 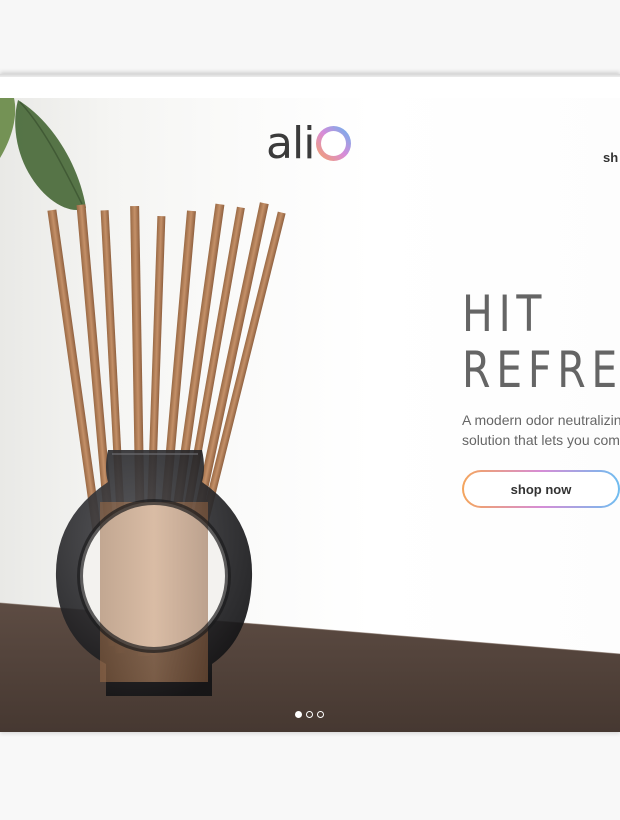 I want to click on subcopy-line-2: solution that lets you com, so click(x=541, y=440).